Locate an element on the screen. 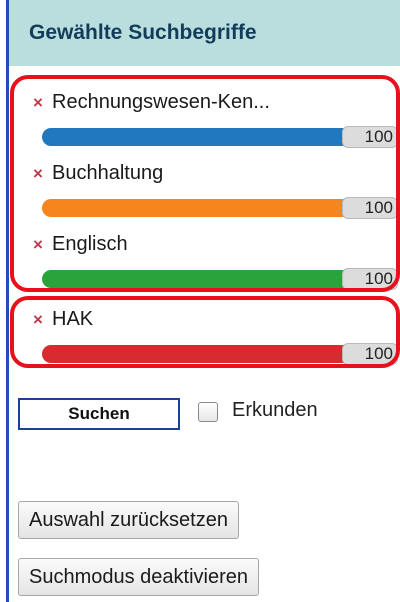  term-label: Englisch is located at coordinates (90, 244).